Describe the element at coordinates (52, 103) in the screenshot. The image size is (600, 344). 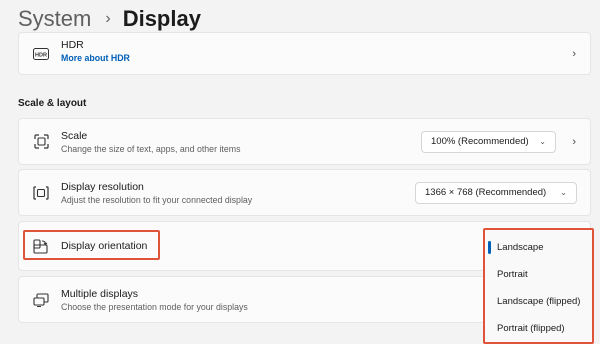
I see `section-scale-layout: Scale & layout` at that location.